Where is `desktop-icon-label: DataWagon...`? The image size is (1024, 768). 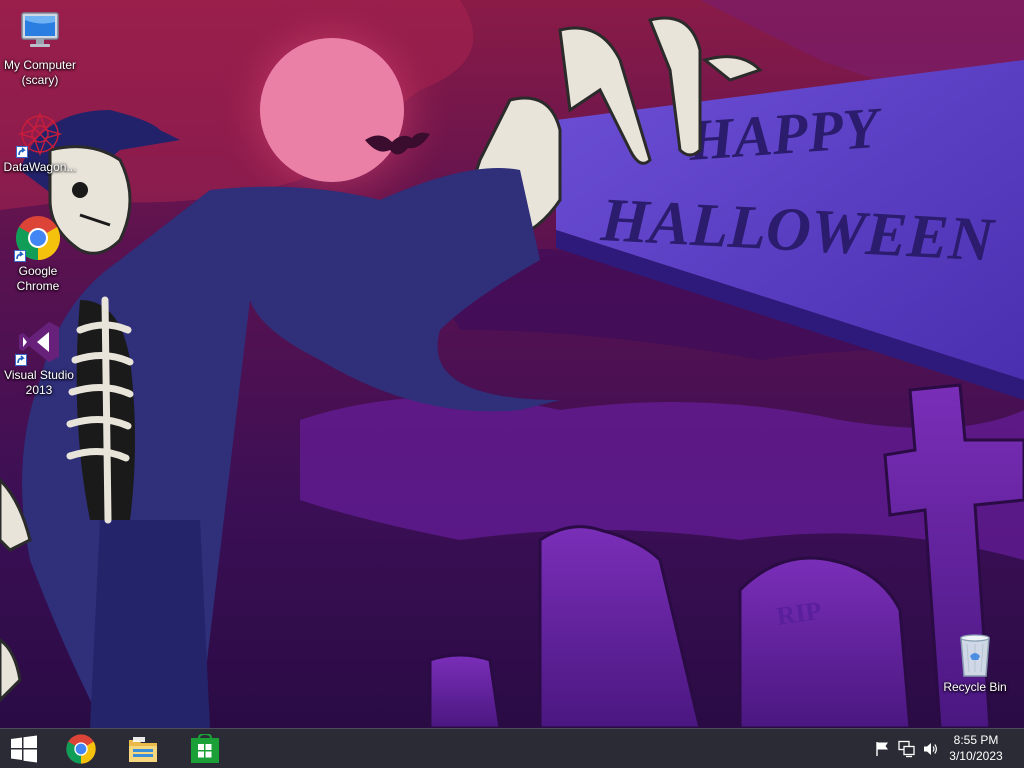 desktop-icon-label: DataWagon... is located at coordinates (40, 167).